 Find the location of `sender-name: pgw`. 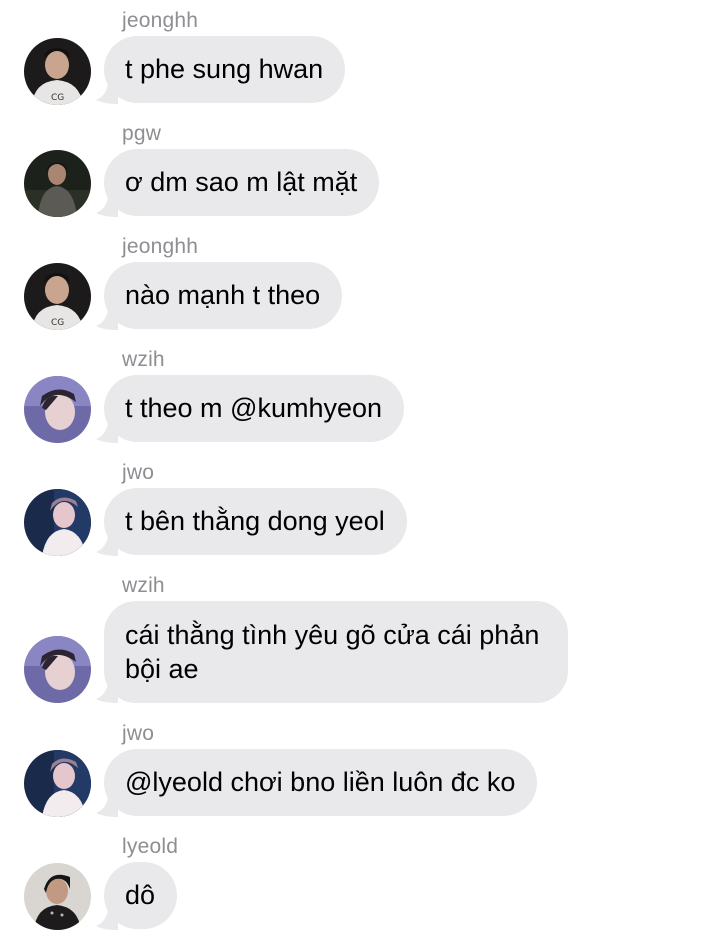

sender-name: pgw is located at coordinates (142, 133).